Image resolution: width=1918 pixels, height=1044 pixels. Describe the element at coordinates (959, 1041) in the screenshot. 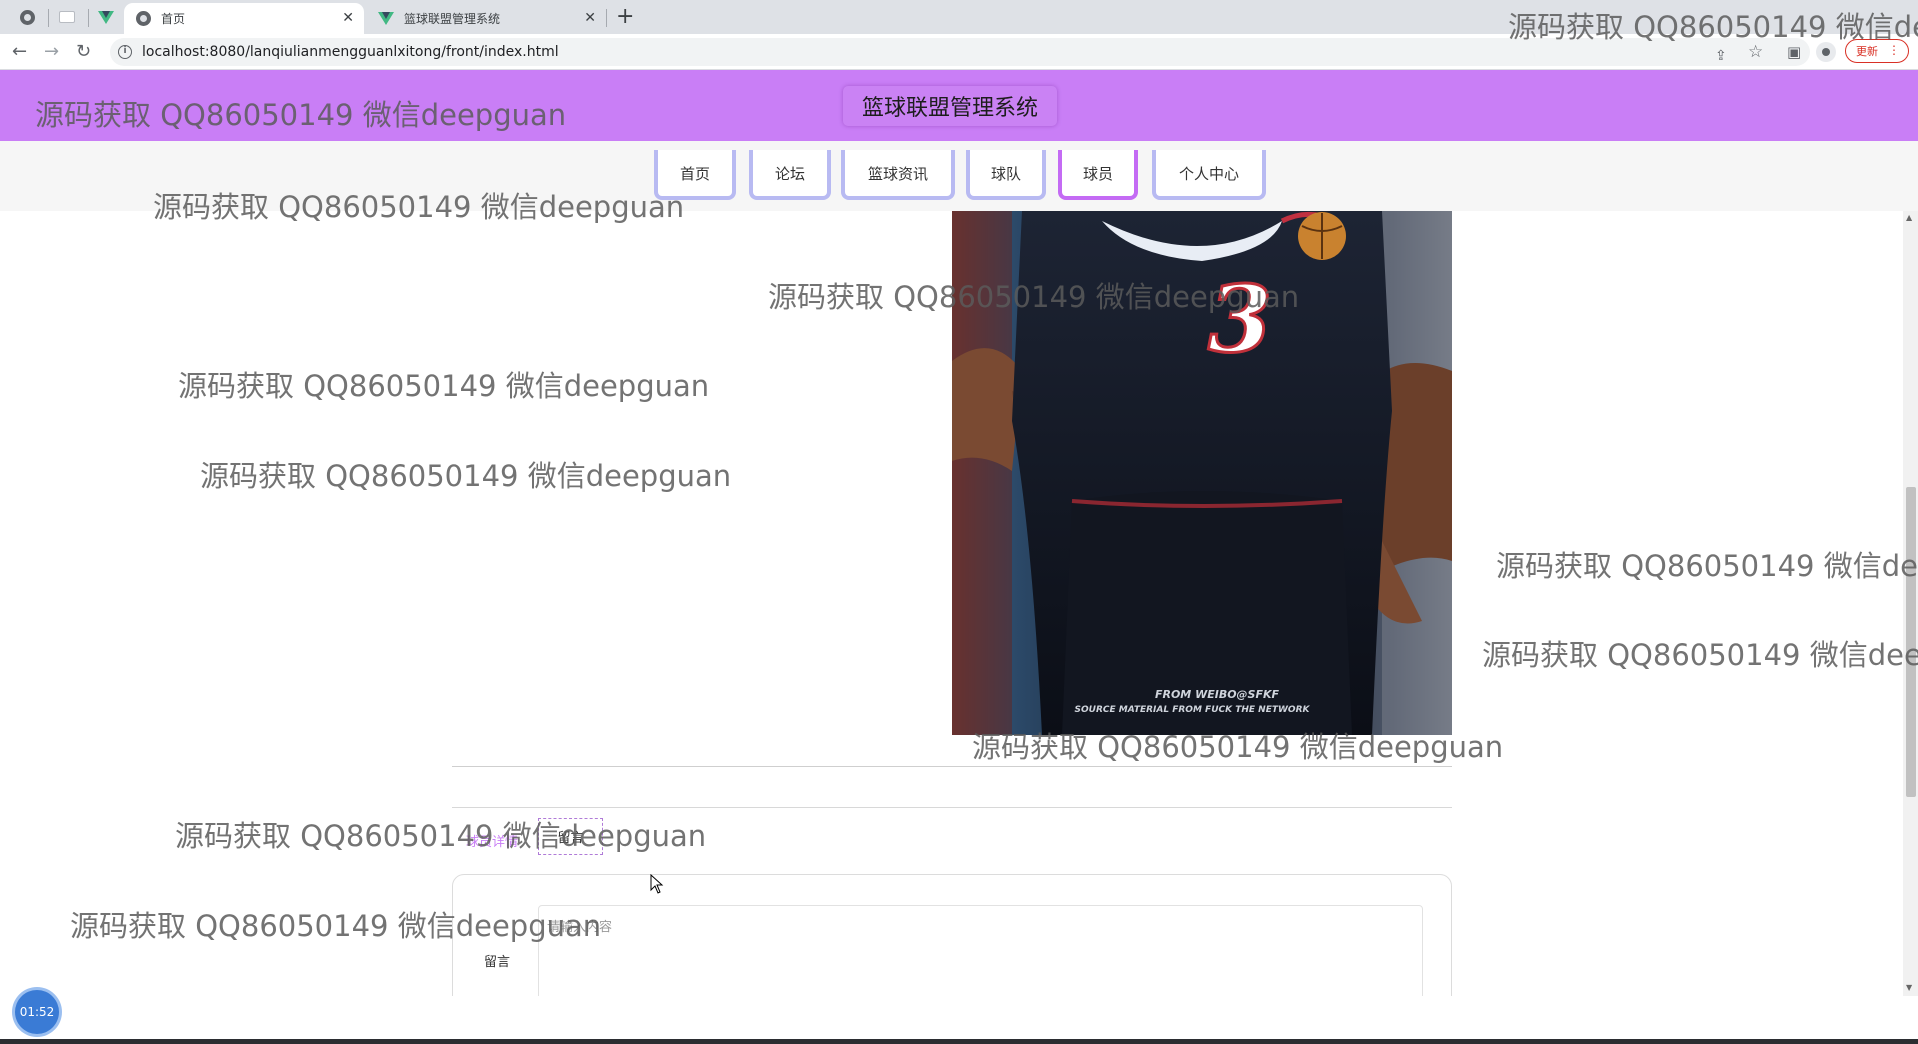

I see `taskbar-edge` at that location.